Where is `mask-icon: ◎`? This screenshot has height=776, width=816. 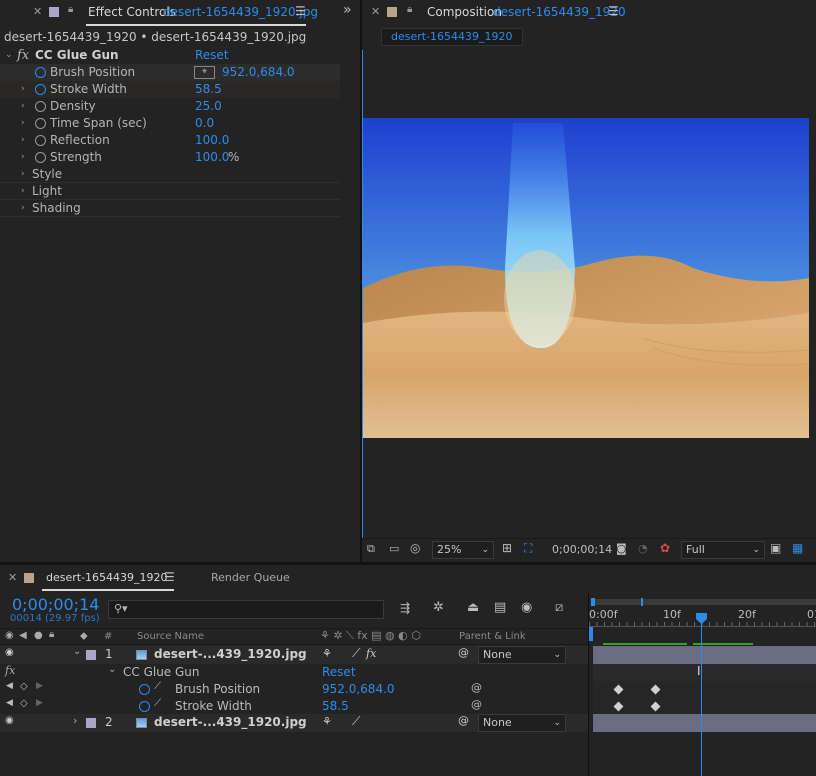 mask-icon: ◎ is located at coordinates (415, 548).